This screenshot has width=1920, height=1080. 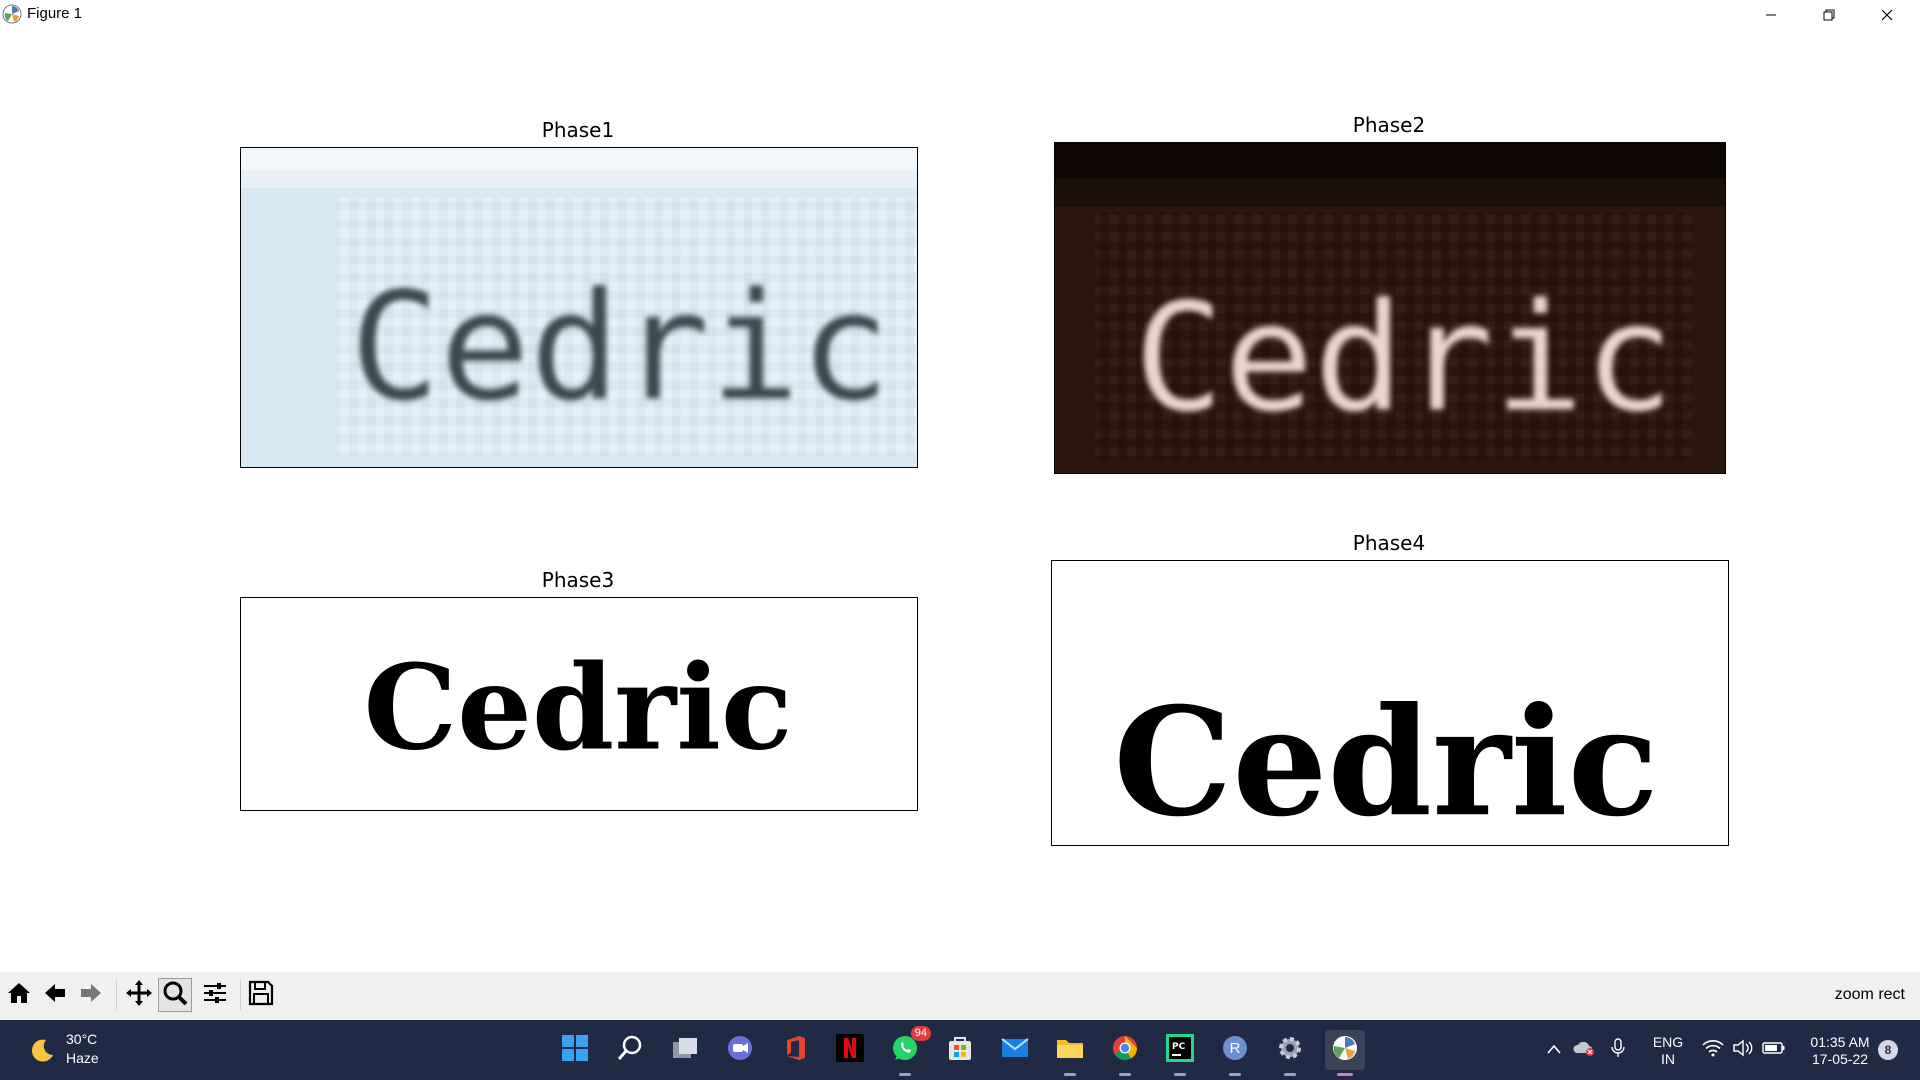 I want to click on matplotlib-app-icon, so click(x=12, y=14).